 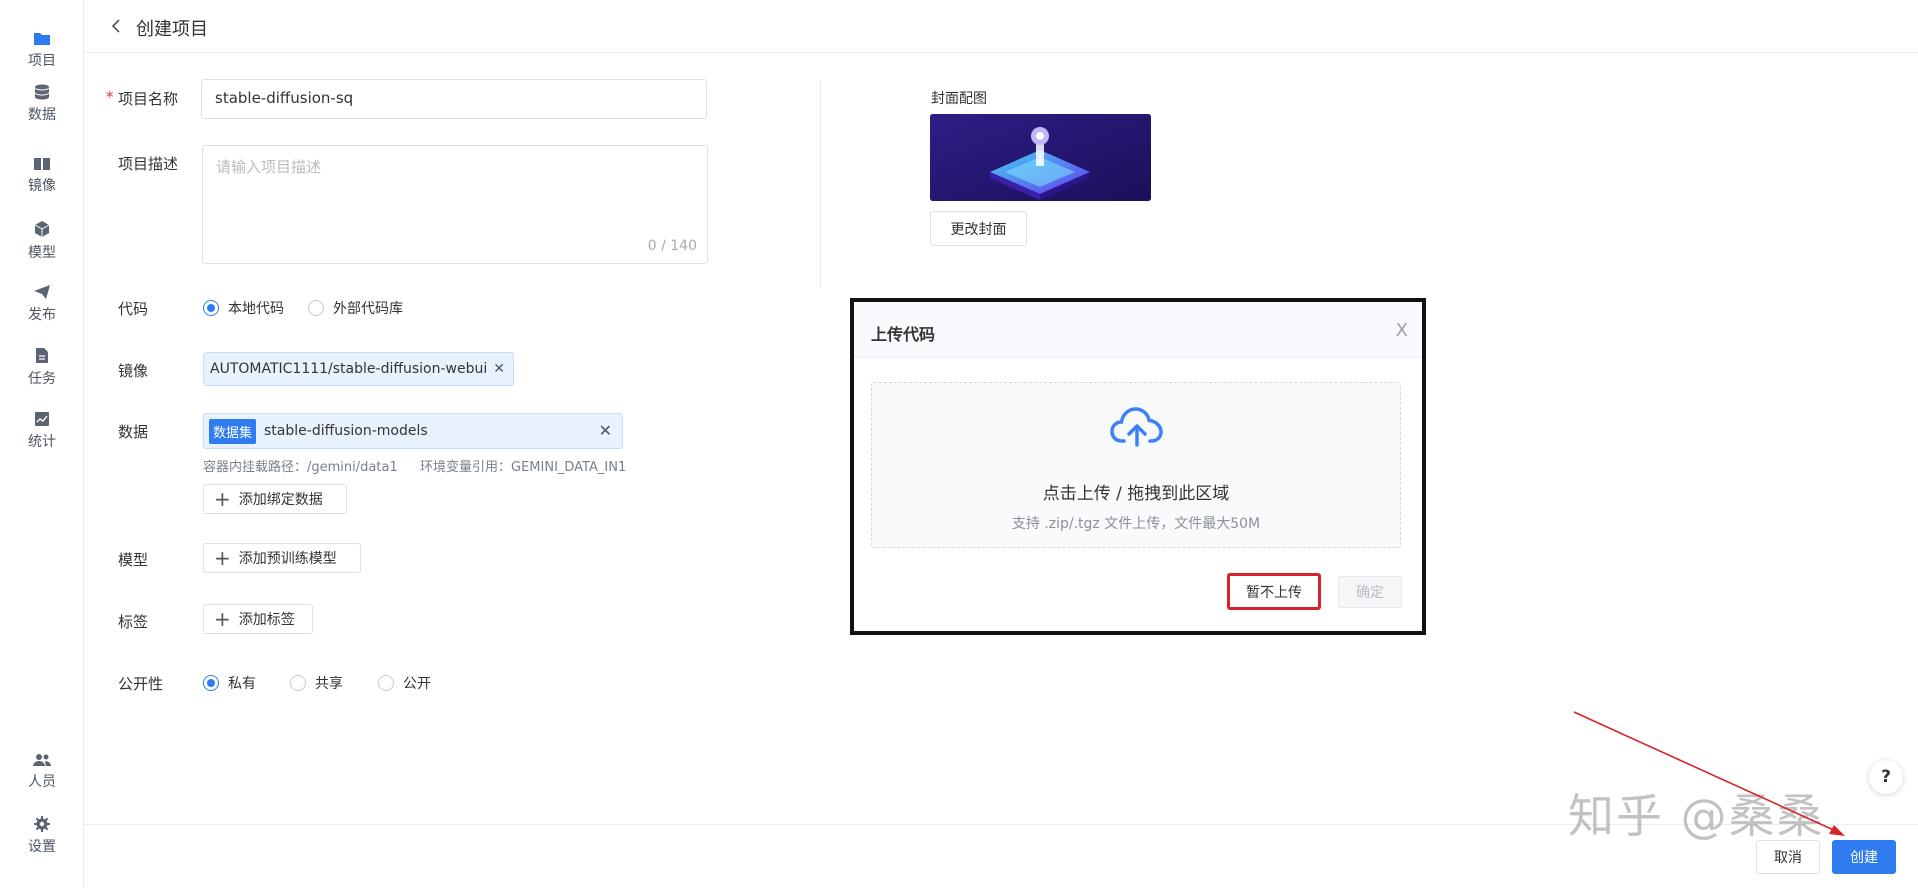 I want to click on cover-image, so click(x=1040, y=157).